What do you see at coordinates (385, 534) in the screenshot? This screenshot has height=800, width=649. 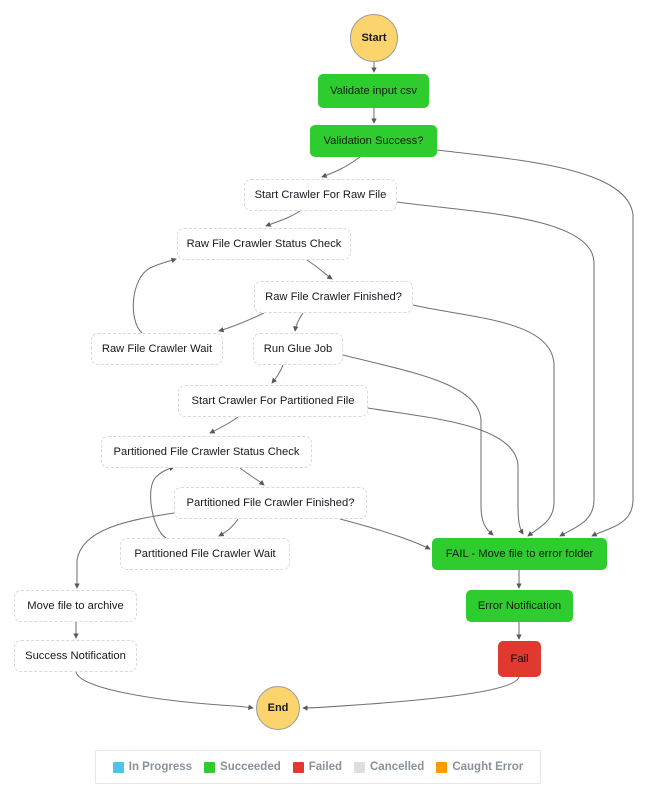 I see `edge-partfinished-failmove` at bounding box center [385, 534].